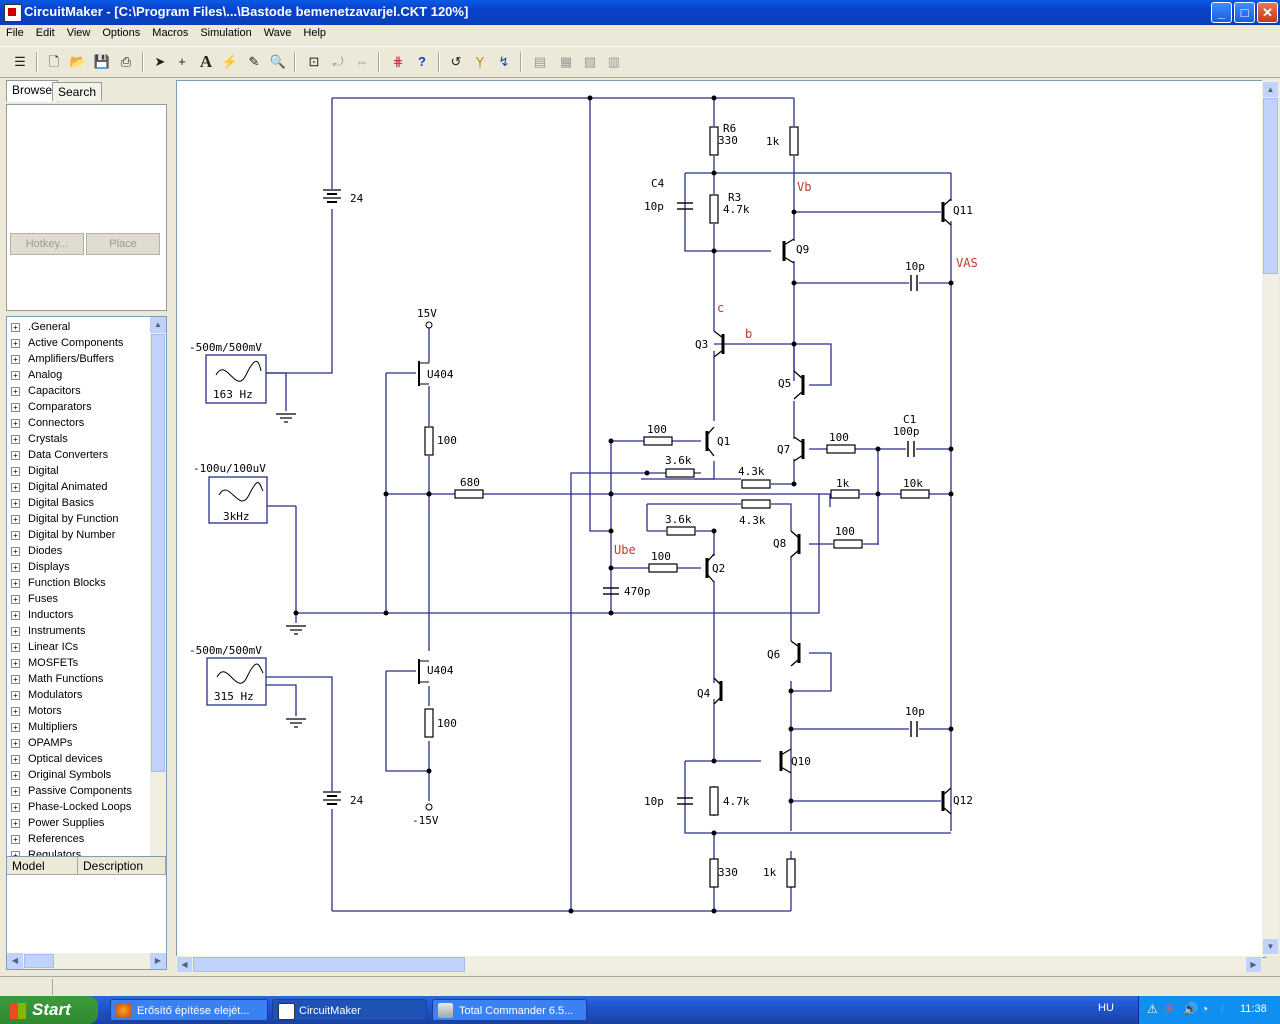 The width and height of the screenshot is (1280, 1024). What do you see at coordinates (71, 791) in the screenshot?
I see `tree-item: + Passive Components` at bounding box center [71, 791].